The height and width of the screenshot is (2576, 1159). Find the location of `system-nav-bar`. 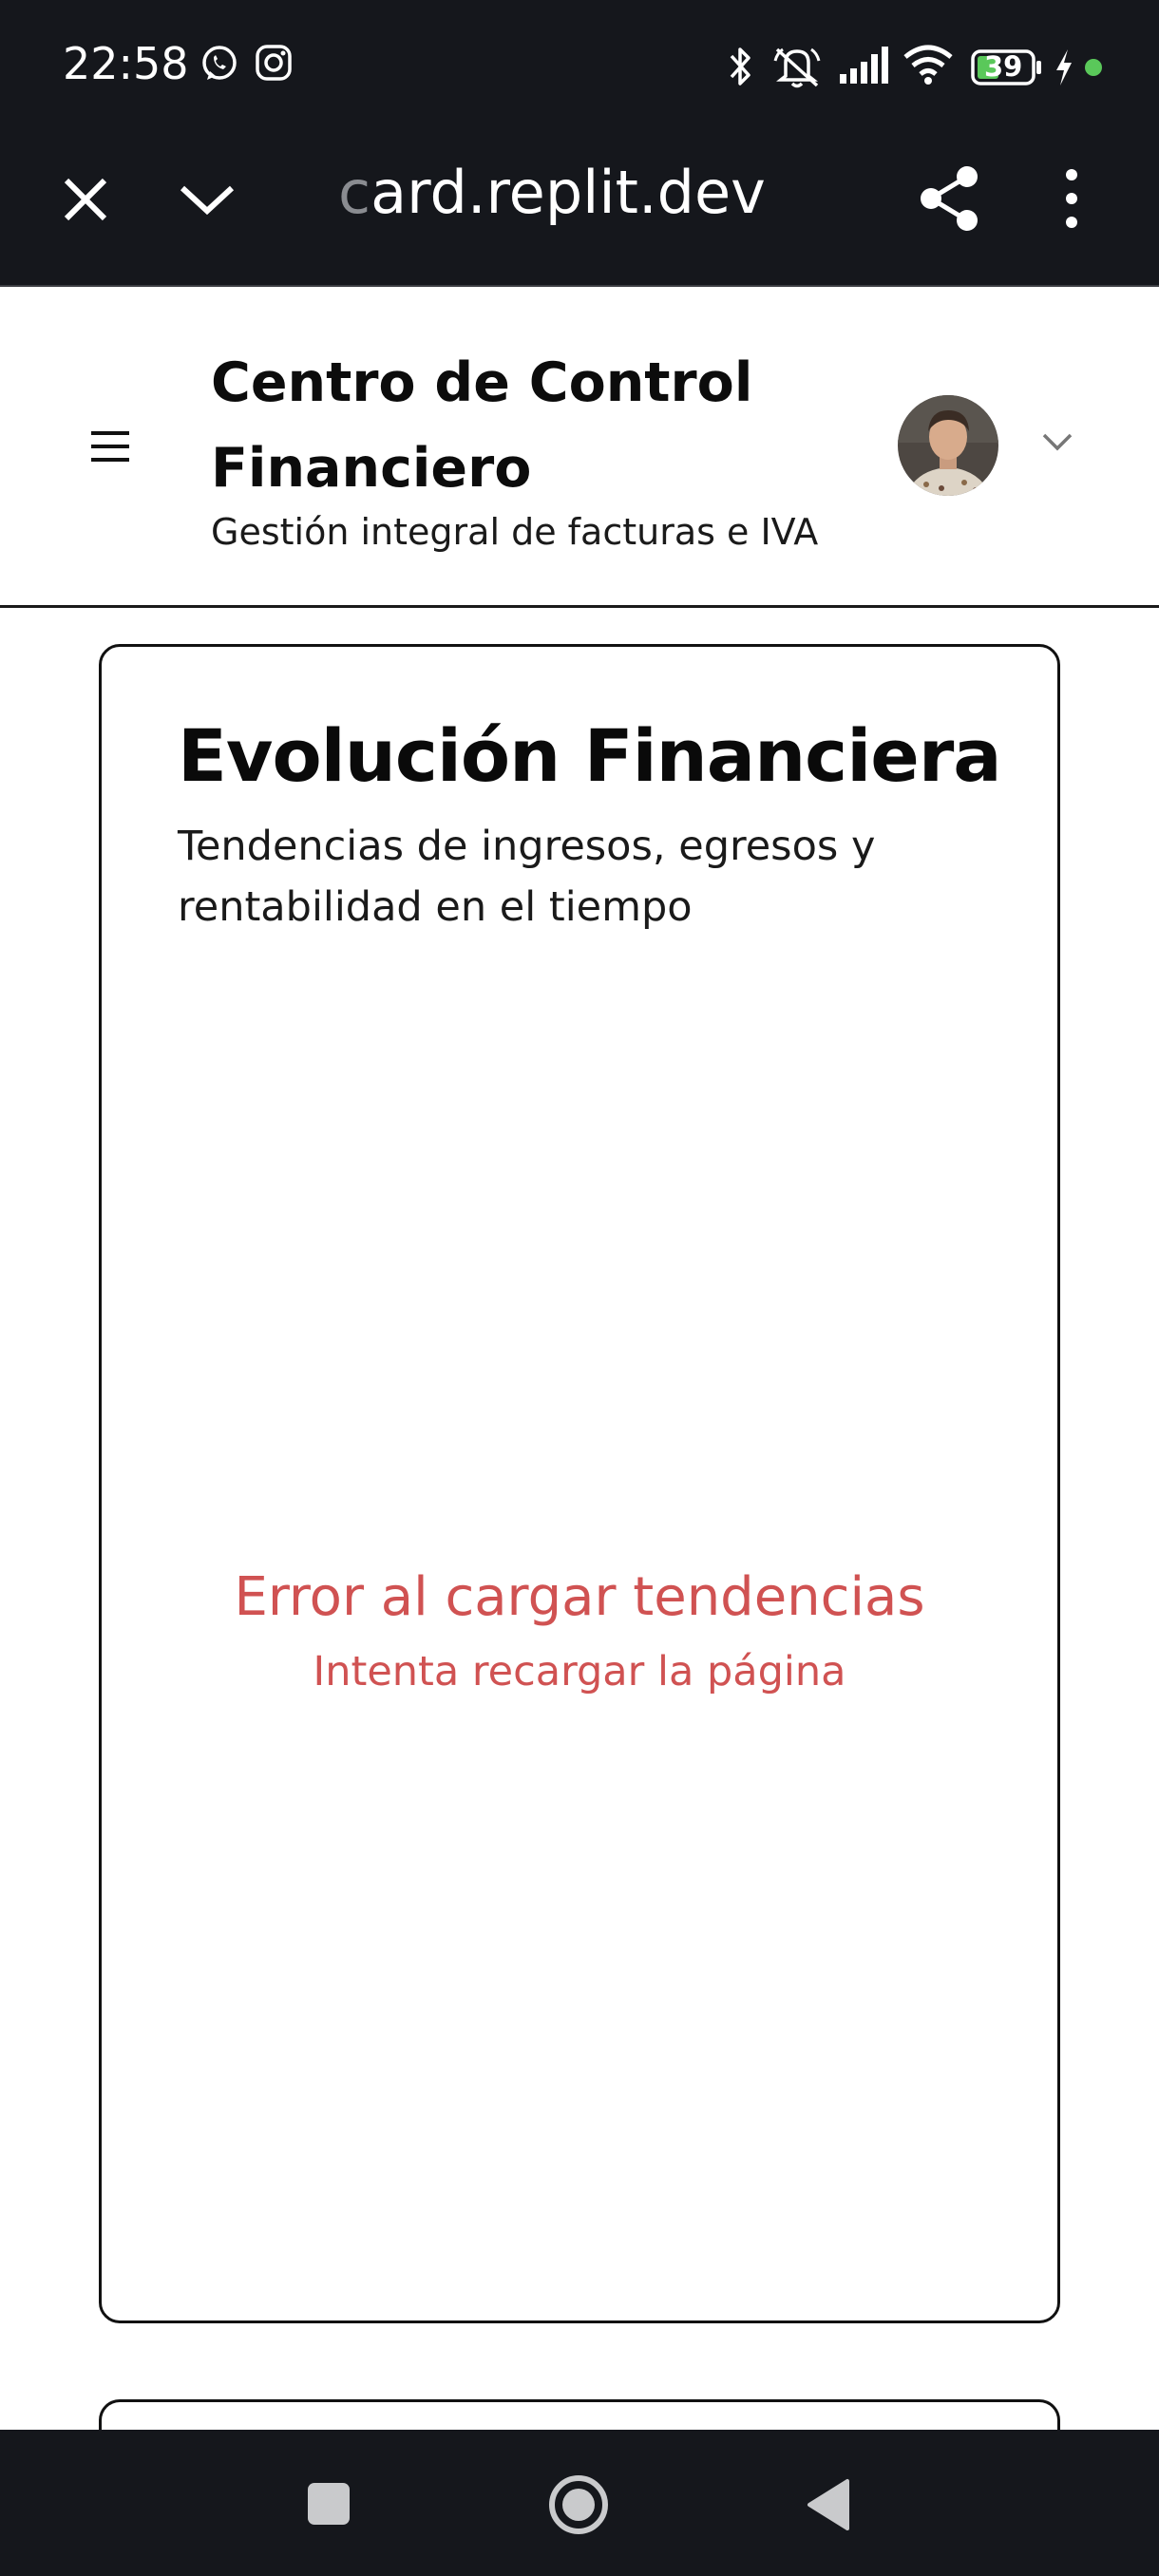

system-nav-bar is located at coordinates (579, 2503).